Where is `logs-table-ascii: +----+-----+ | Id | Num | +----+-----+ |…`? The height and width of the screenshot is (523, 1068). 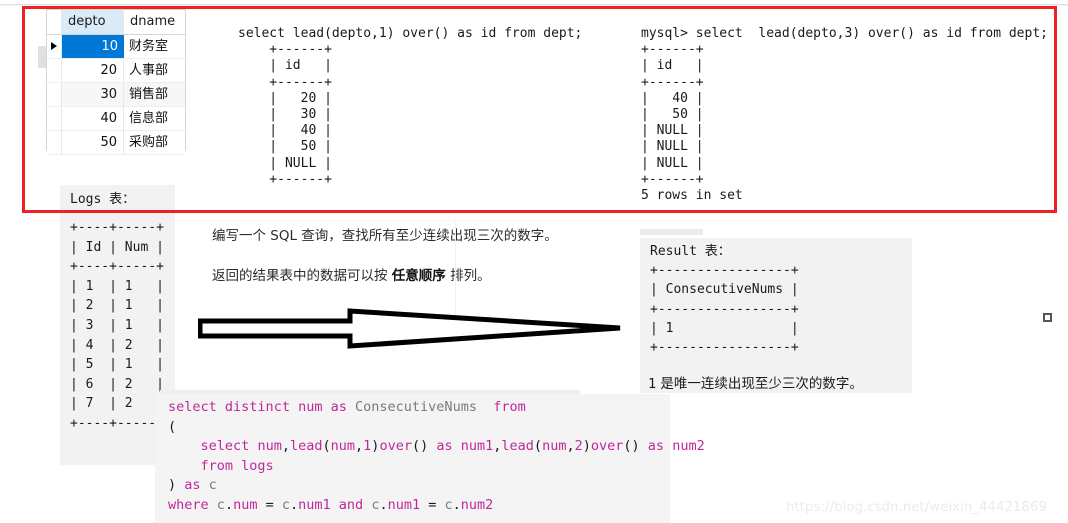 logs-table-ascii: +----+-----+ | Id | Num | +----+-----+ |… is located at coordinates (117, 325).